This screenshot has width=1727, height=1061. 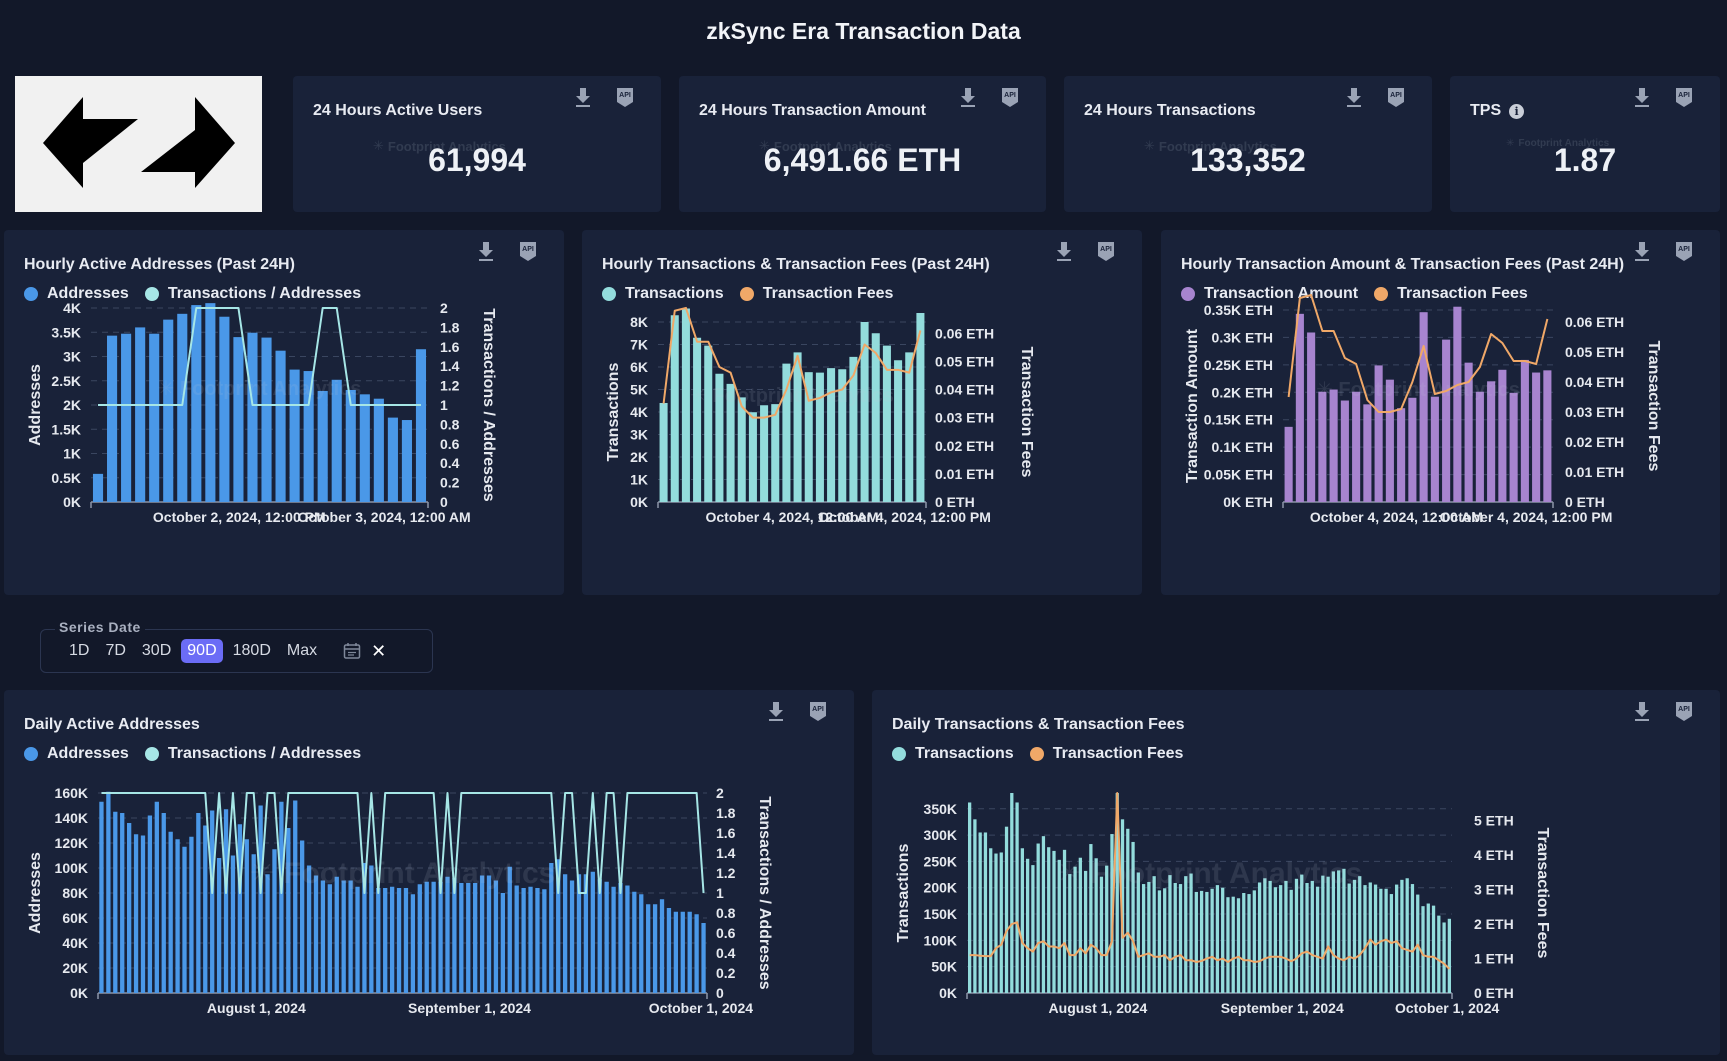 What do you see at coordinates (1585, 160) in the screenshot?
I see `kpi-value: 1.87` at bounding box center [1585, 160].